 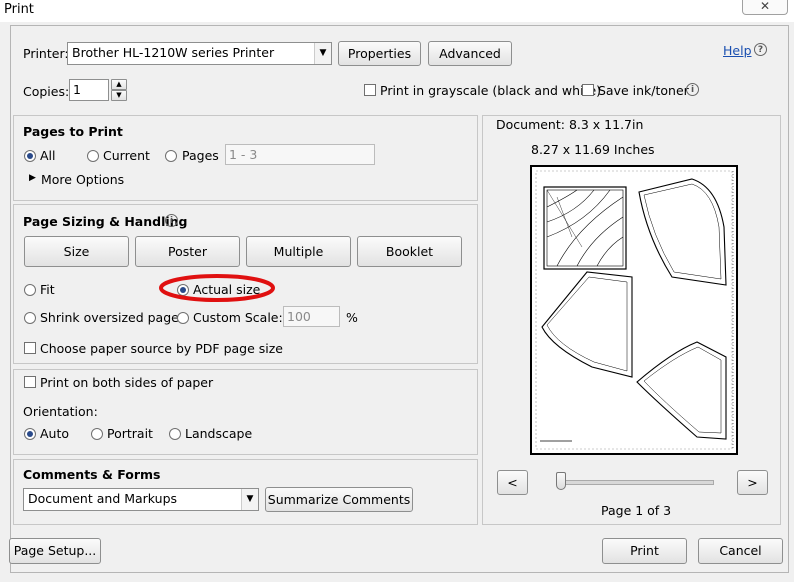 What do you see at coordinates (219, 433) in the screenshot?
I see `landscape-label: Landscape` at bounding box center [219, 433].